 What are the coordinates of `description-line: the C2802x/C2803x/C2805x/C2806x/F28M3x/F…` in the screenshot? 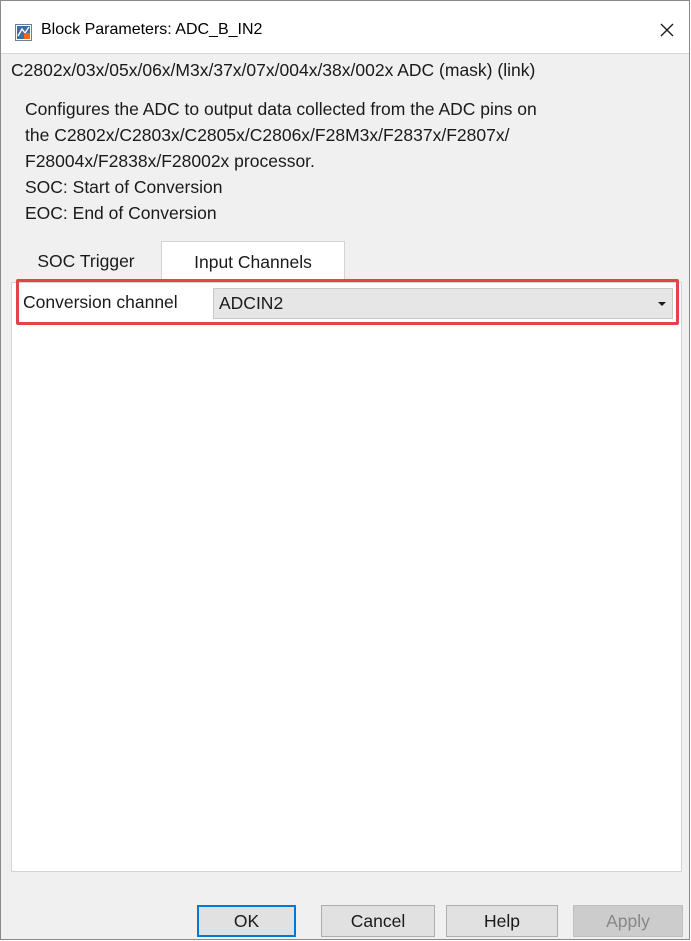 It's located at (267, 135).